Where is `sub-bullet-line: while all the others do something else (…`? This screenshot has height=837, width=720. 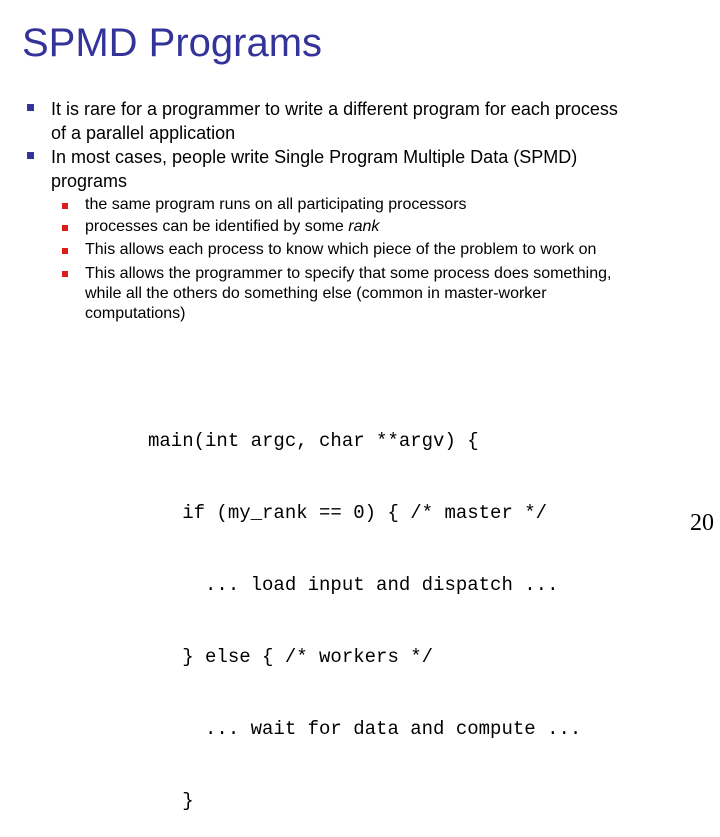 sub-bullet-line: while all the others do something else (… is located at coordinates (316, 293).